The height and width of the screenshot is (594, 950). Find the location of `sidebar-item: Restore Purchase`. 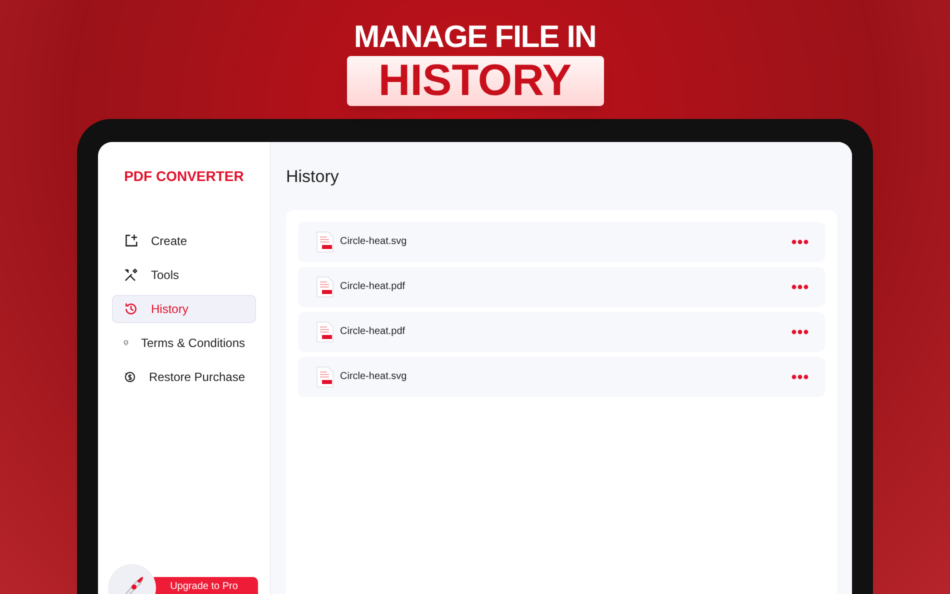

sidebar-item: Restore Purchase is located at coordinates (184, 377).